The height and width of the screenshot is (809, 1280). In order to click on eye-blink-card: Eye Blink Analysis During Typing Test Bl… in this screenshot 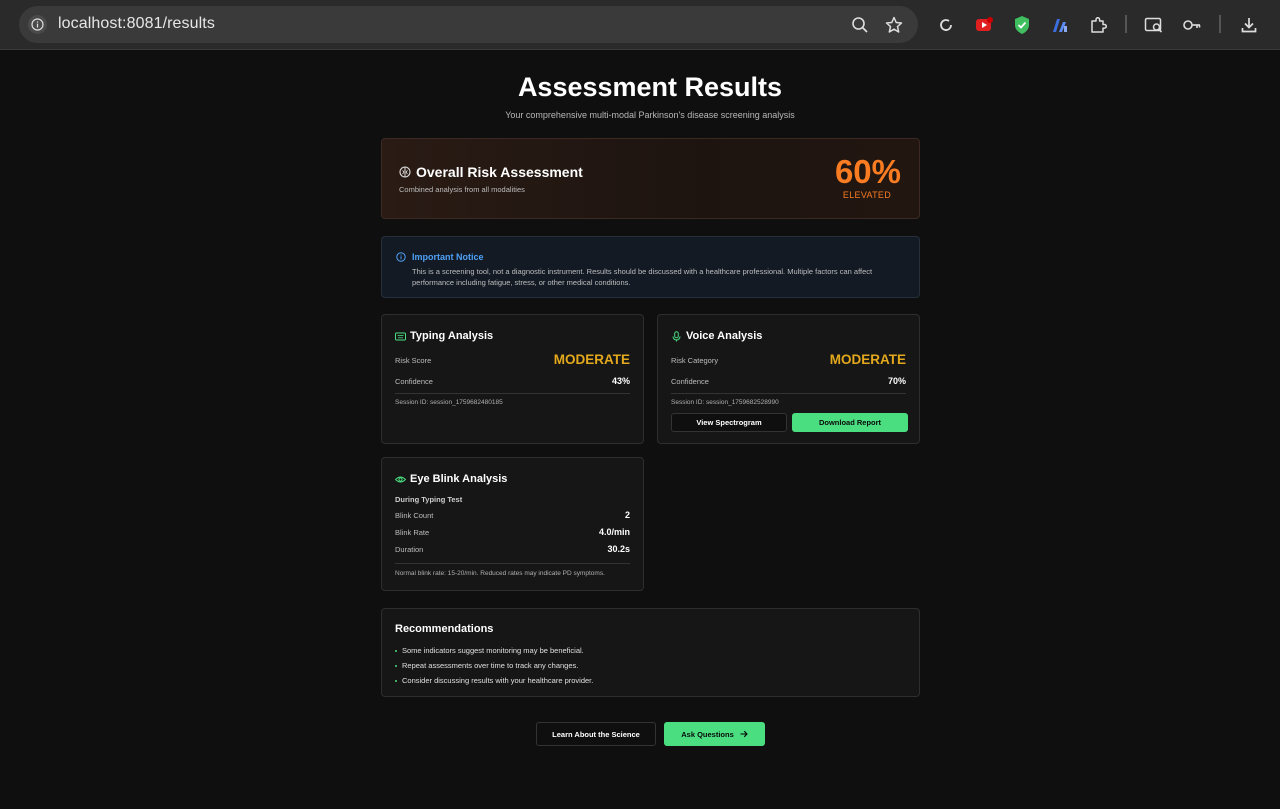, I will do `click(512, 524)`.